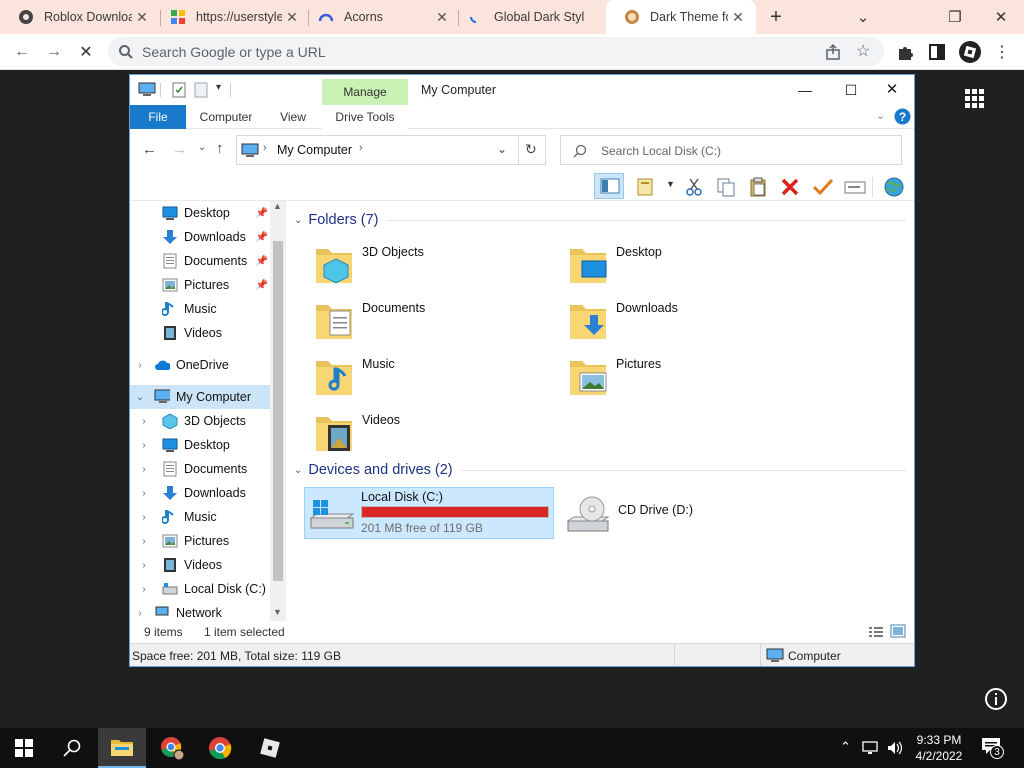 This screenshot has width=1024, height=768. I want to click on clock: 9:33 PM 4/2/2022, so click(939, 748).